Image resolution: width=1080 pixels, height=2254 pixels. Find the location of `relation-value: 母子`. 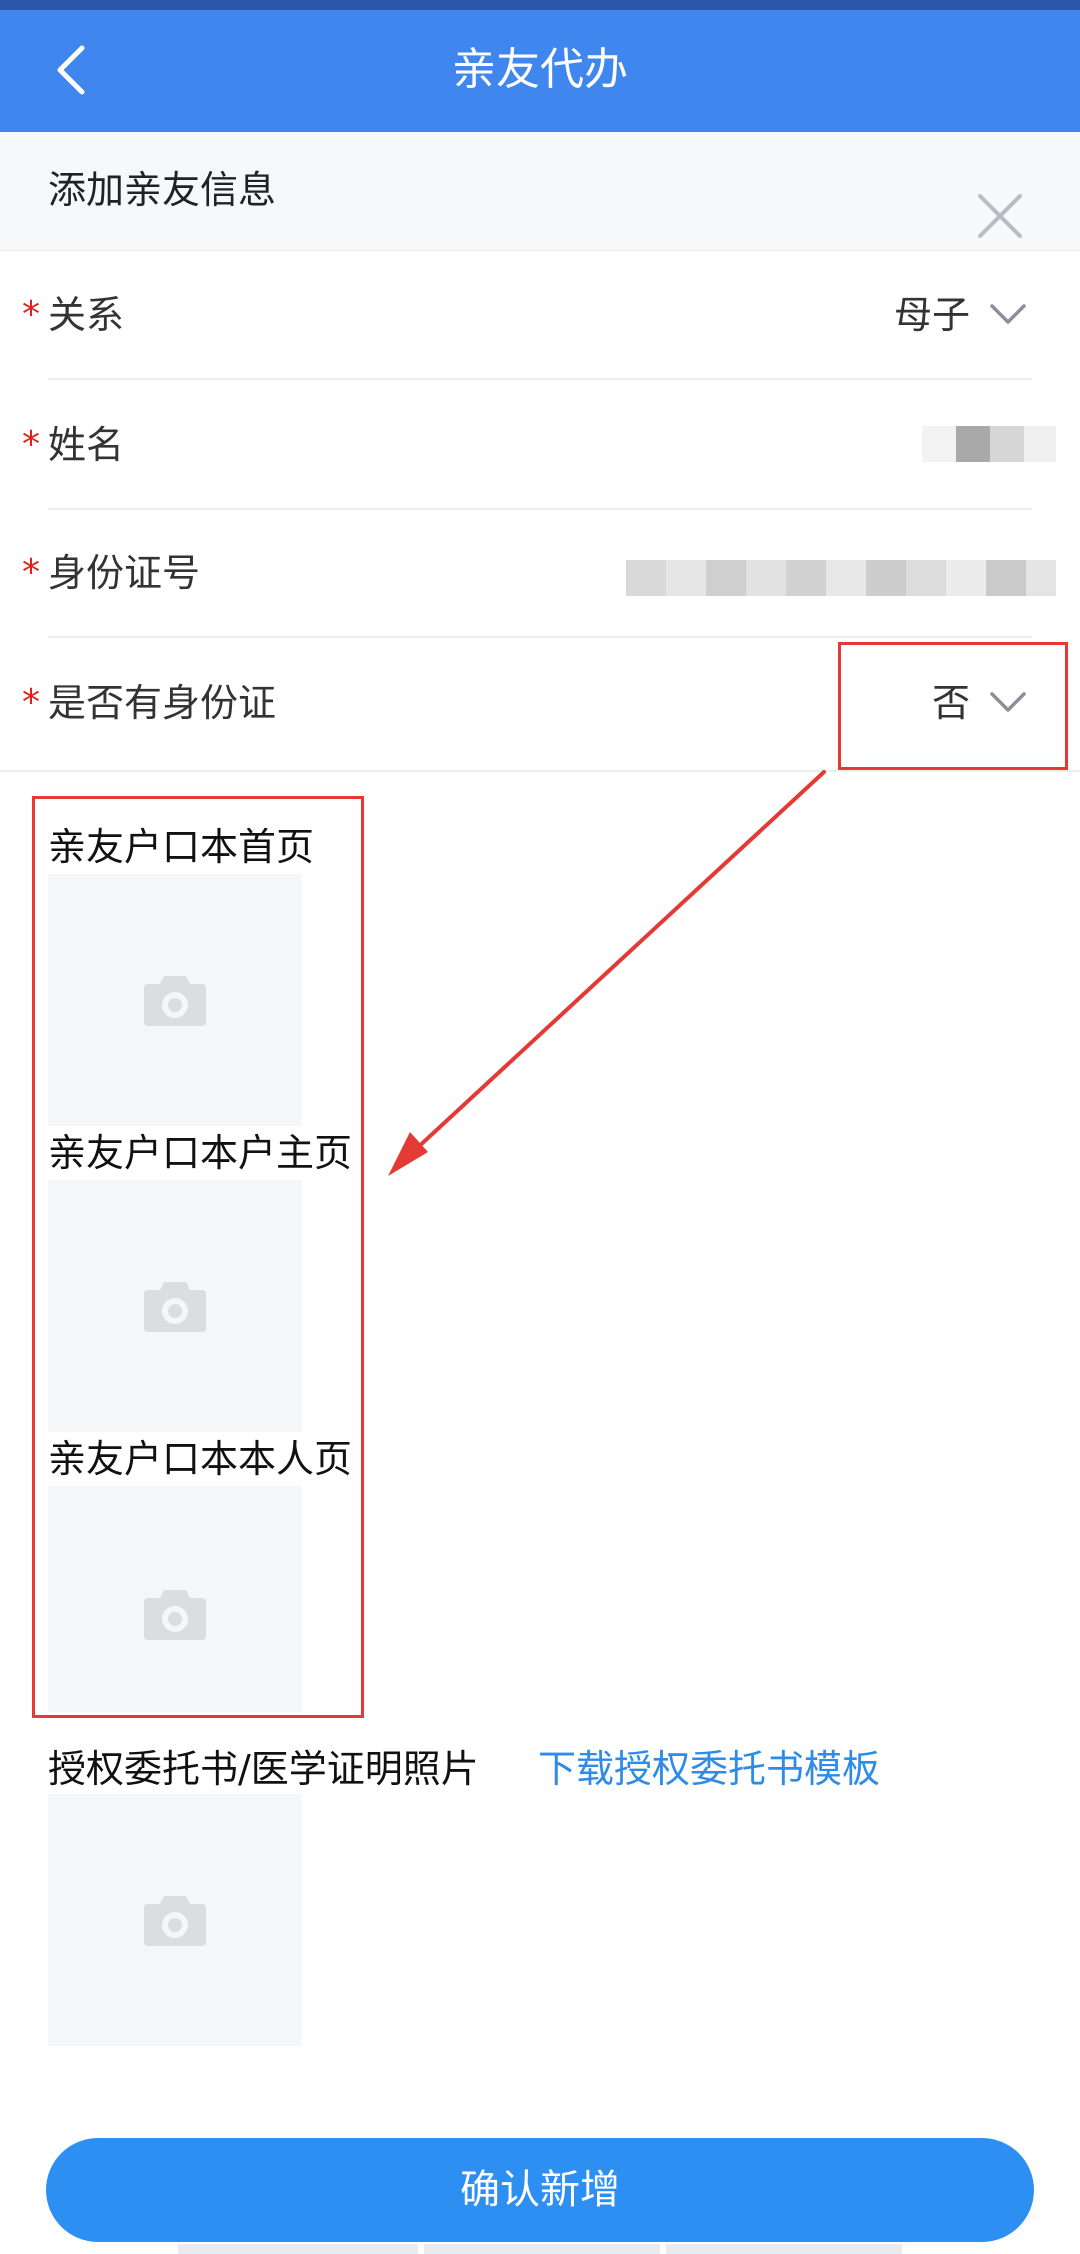

relation-value: 母子 is located at coordinates (931, 315).